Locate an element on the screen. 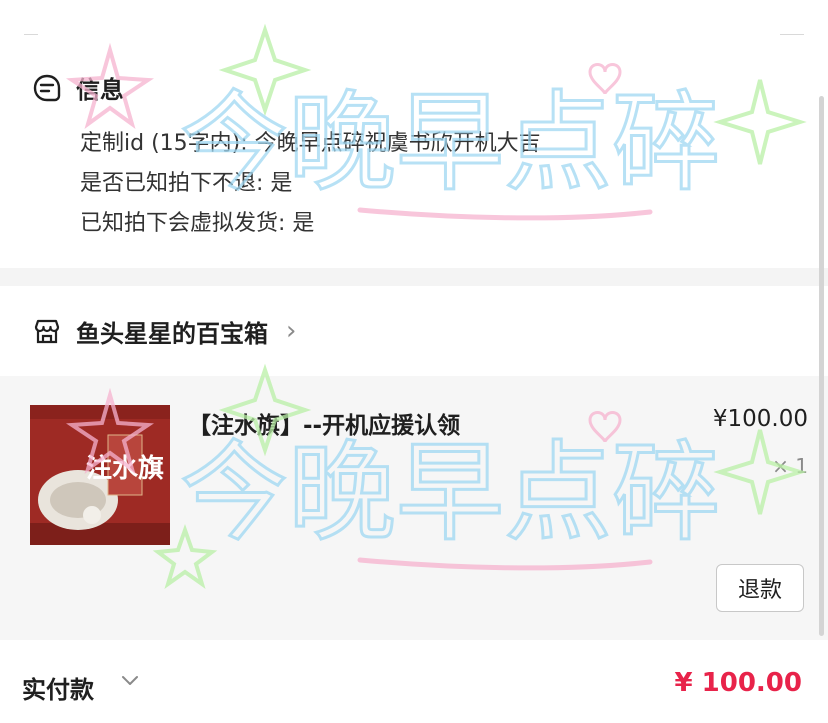 This screenshot has width=828, height=723. no-refund-line: 是否已知拍下不退: 是 is located at coordinates (186, 183).